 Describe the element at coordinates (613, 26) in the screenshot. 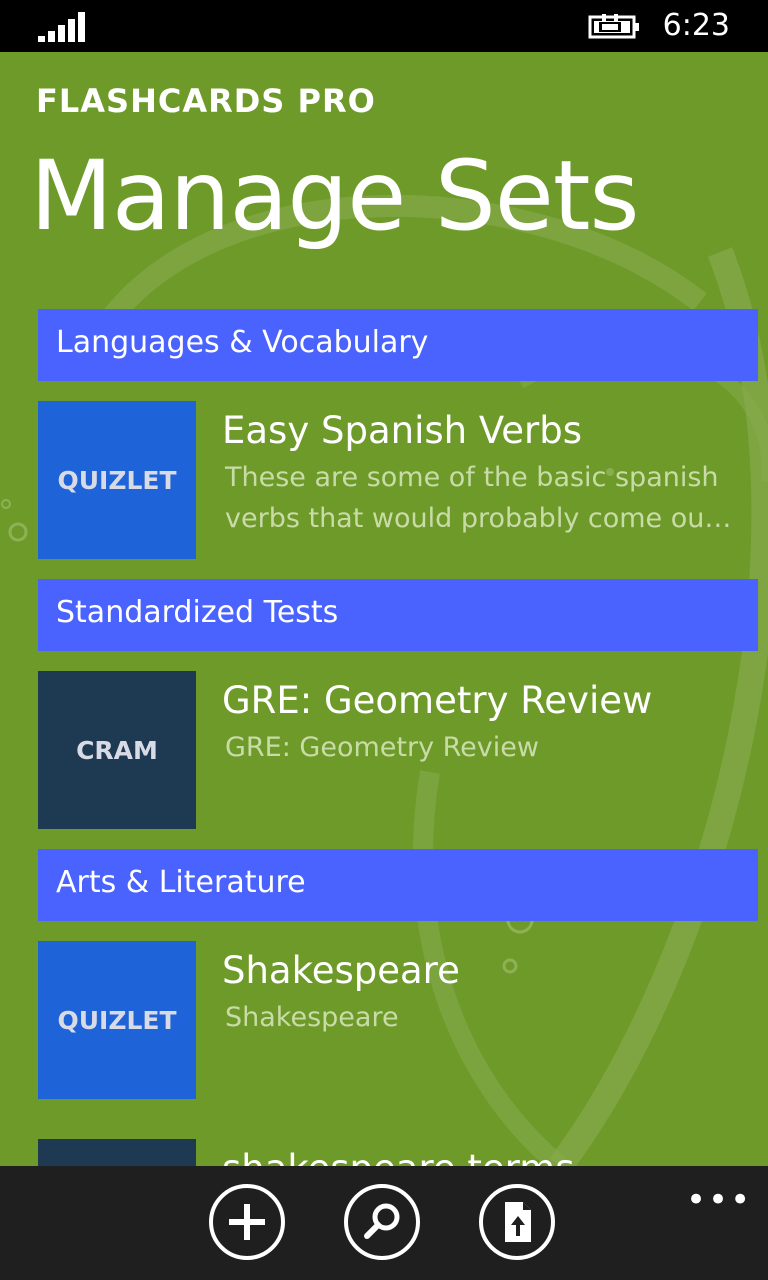

I see `battery-charging-icon` at that location.